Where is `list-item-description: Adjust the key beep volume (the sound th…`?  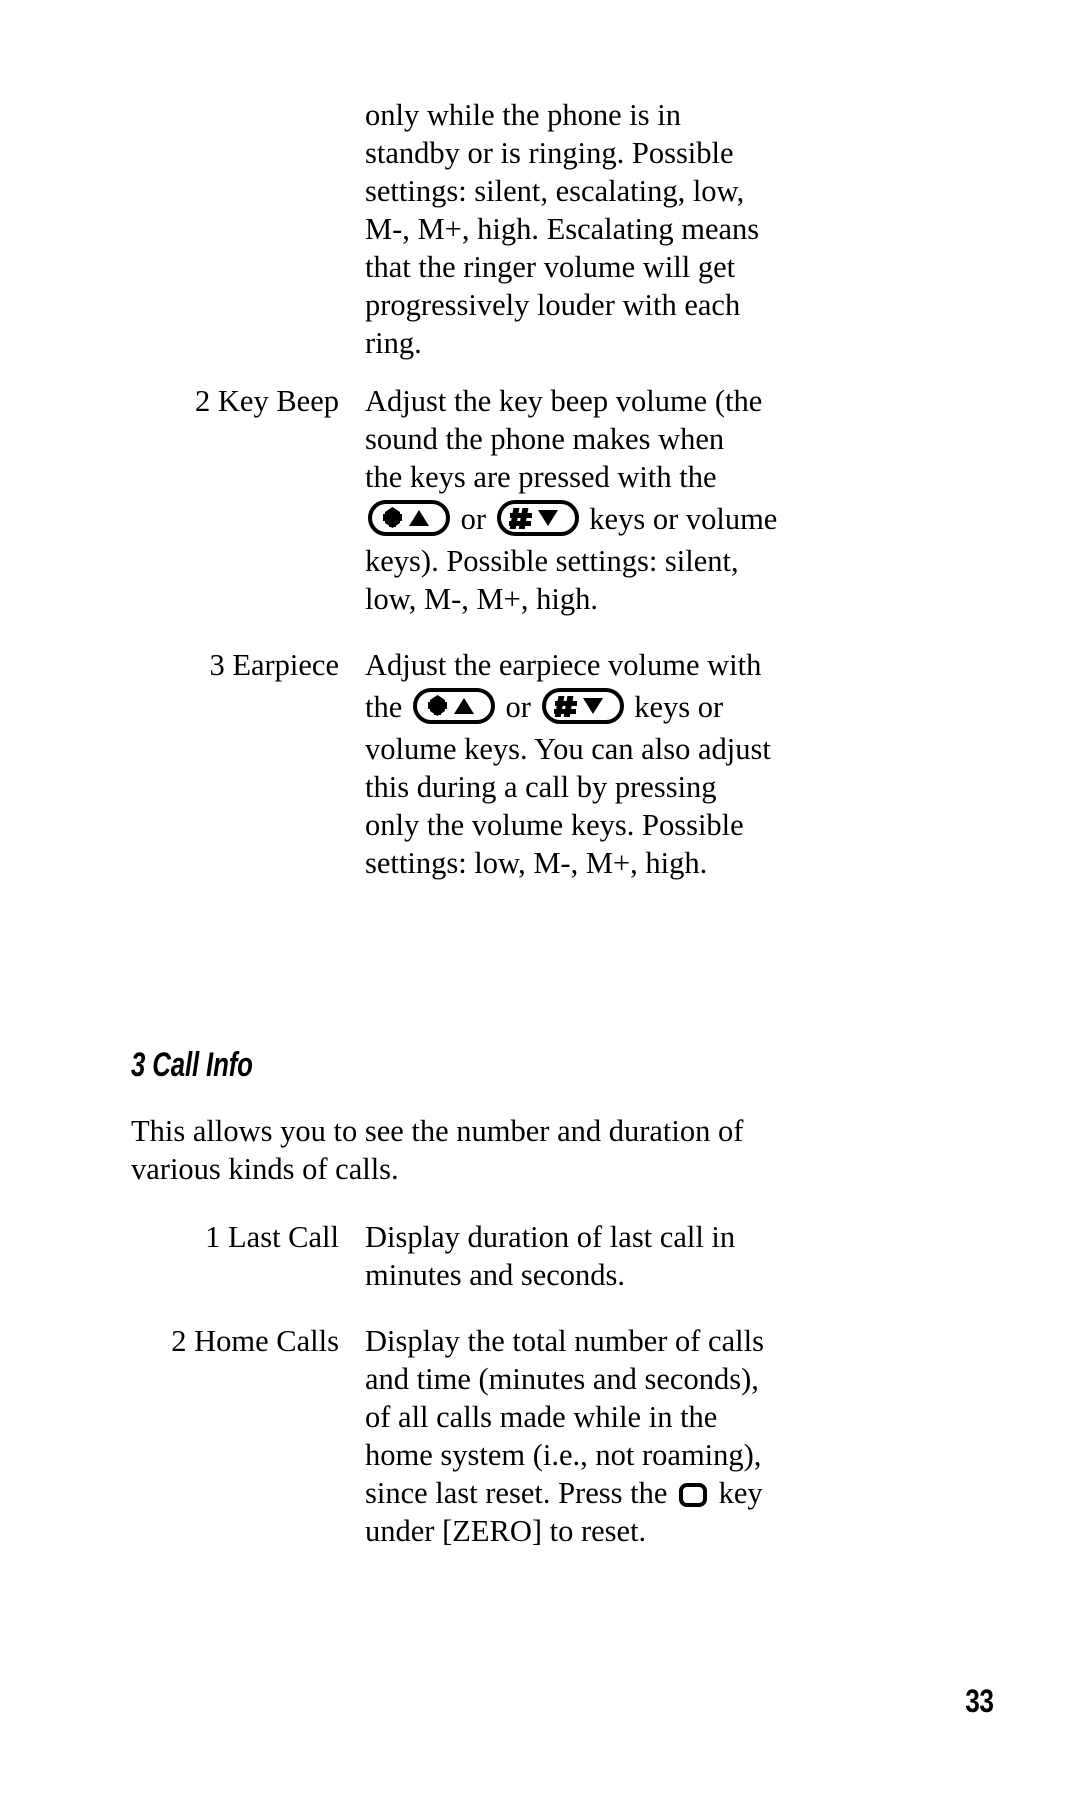 list-item-description: Adjust the key beep volume (the sound th… is located at coordinates (607, 500).